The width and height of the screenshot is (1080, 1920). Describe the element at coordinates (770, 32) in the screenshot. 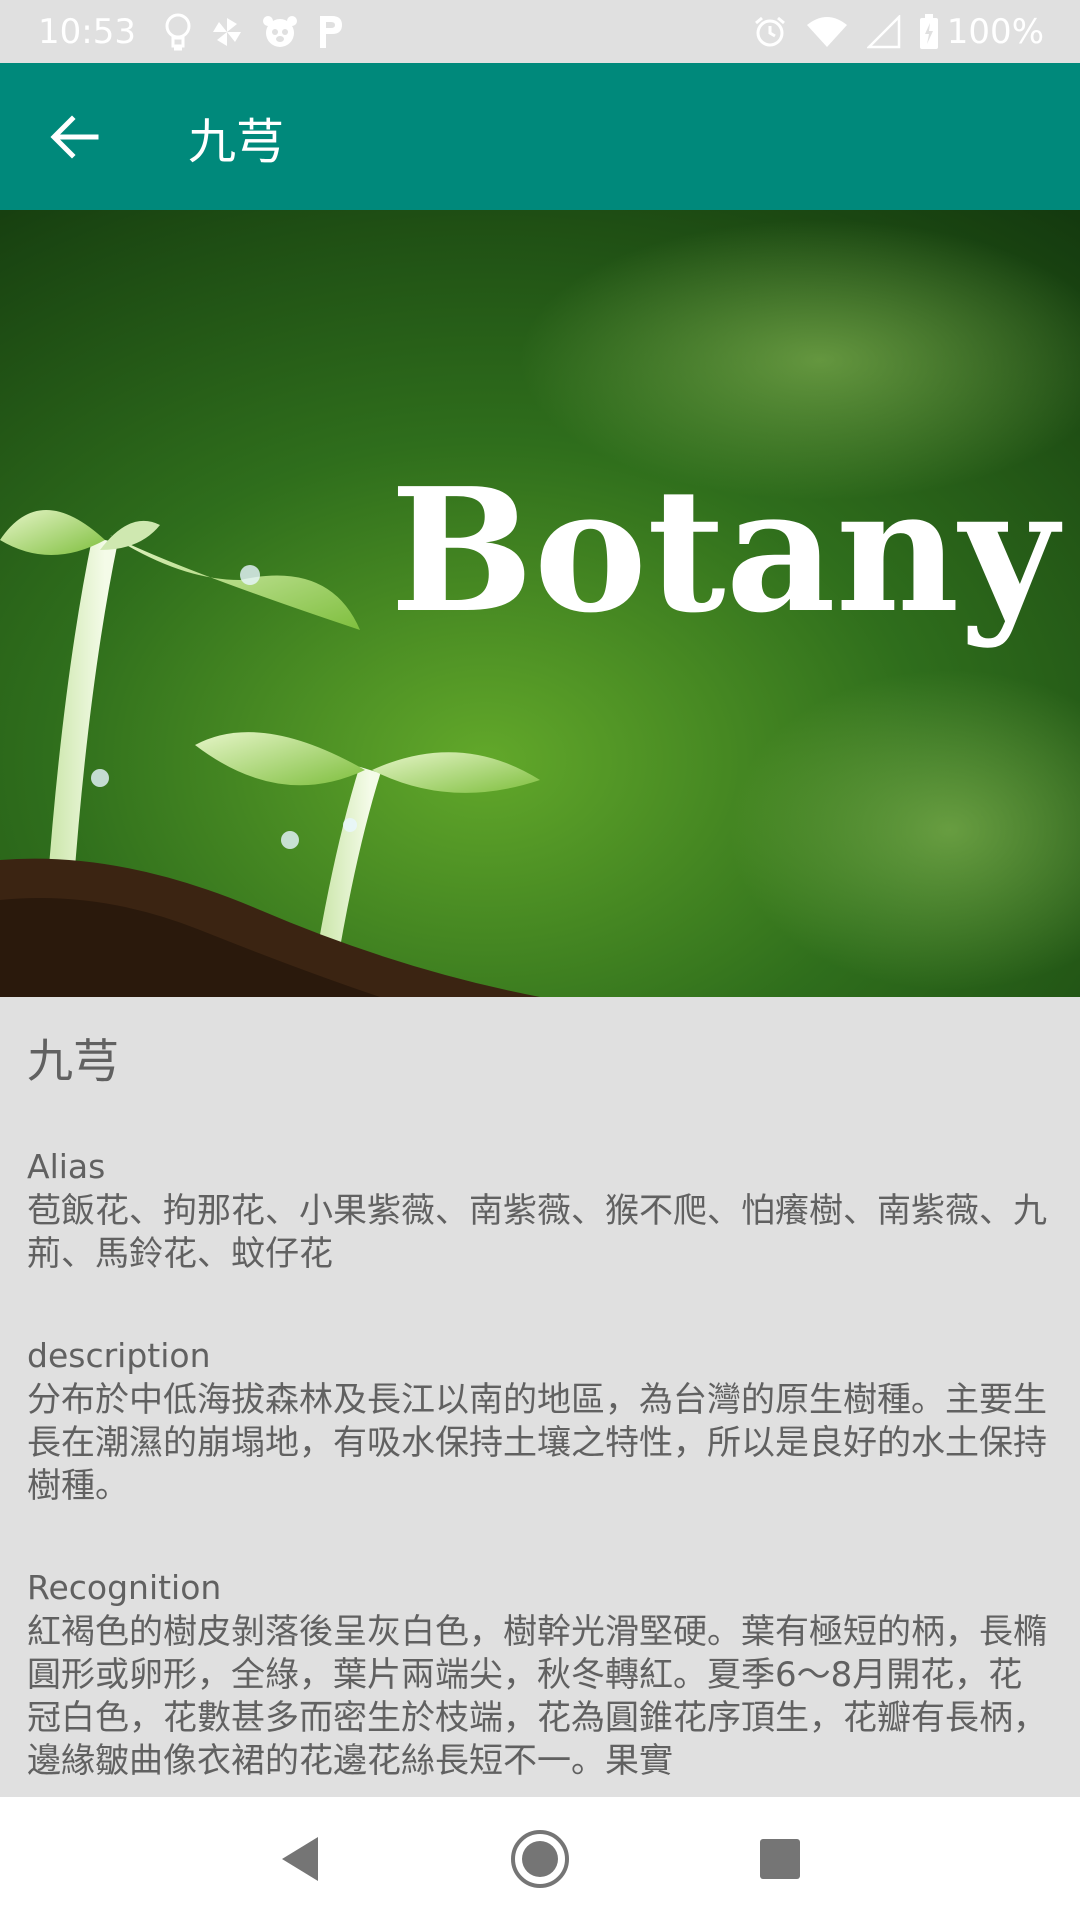

I see `alarm-icon` at that location.